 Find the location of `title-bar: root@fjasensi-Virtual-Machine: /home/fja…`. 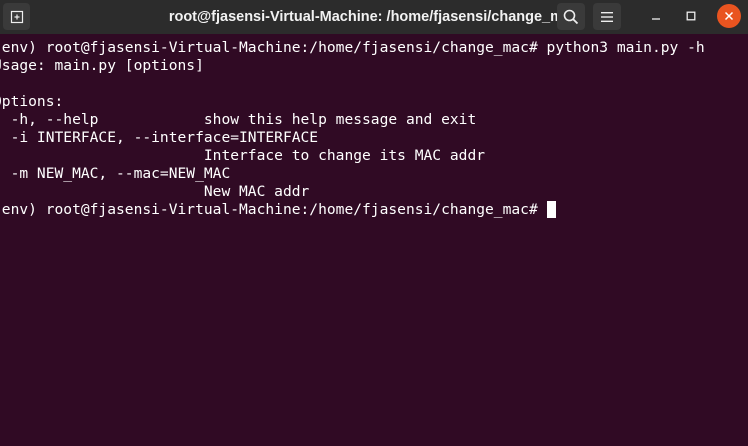

title-bar: root@fjasensi-Virtual-Machine: /home/fja… is located at coordinates (374, 17).